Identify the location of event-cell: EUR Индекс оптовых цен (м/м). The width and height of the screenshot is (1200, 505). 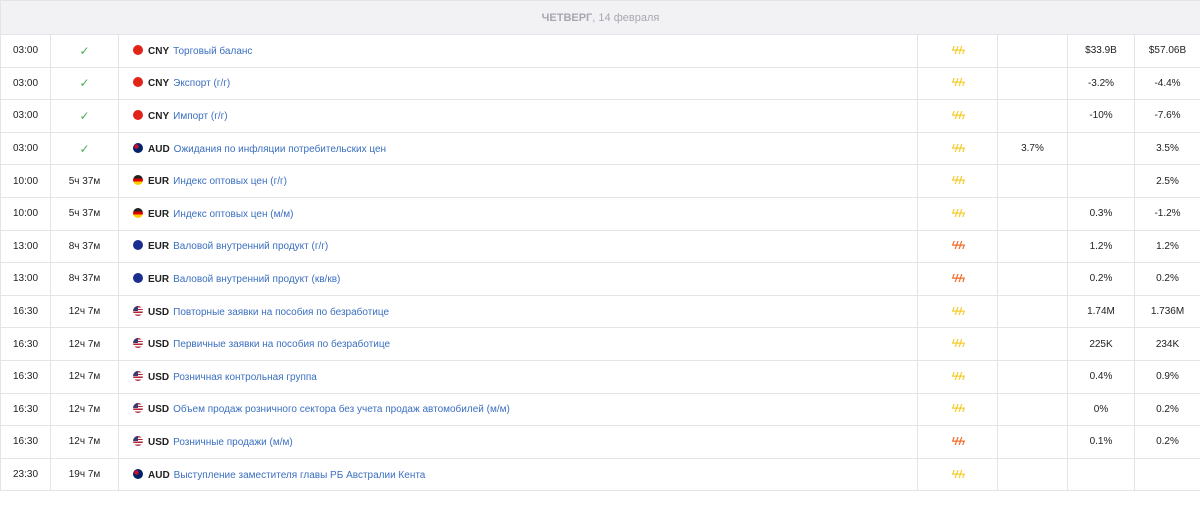
(518, 213).